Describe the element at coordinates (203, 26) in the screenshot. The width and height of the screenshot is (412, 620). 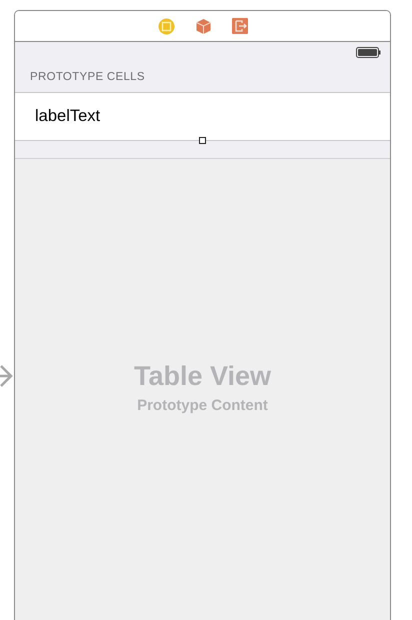
I see `cube-icon` at that location.